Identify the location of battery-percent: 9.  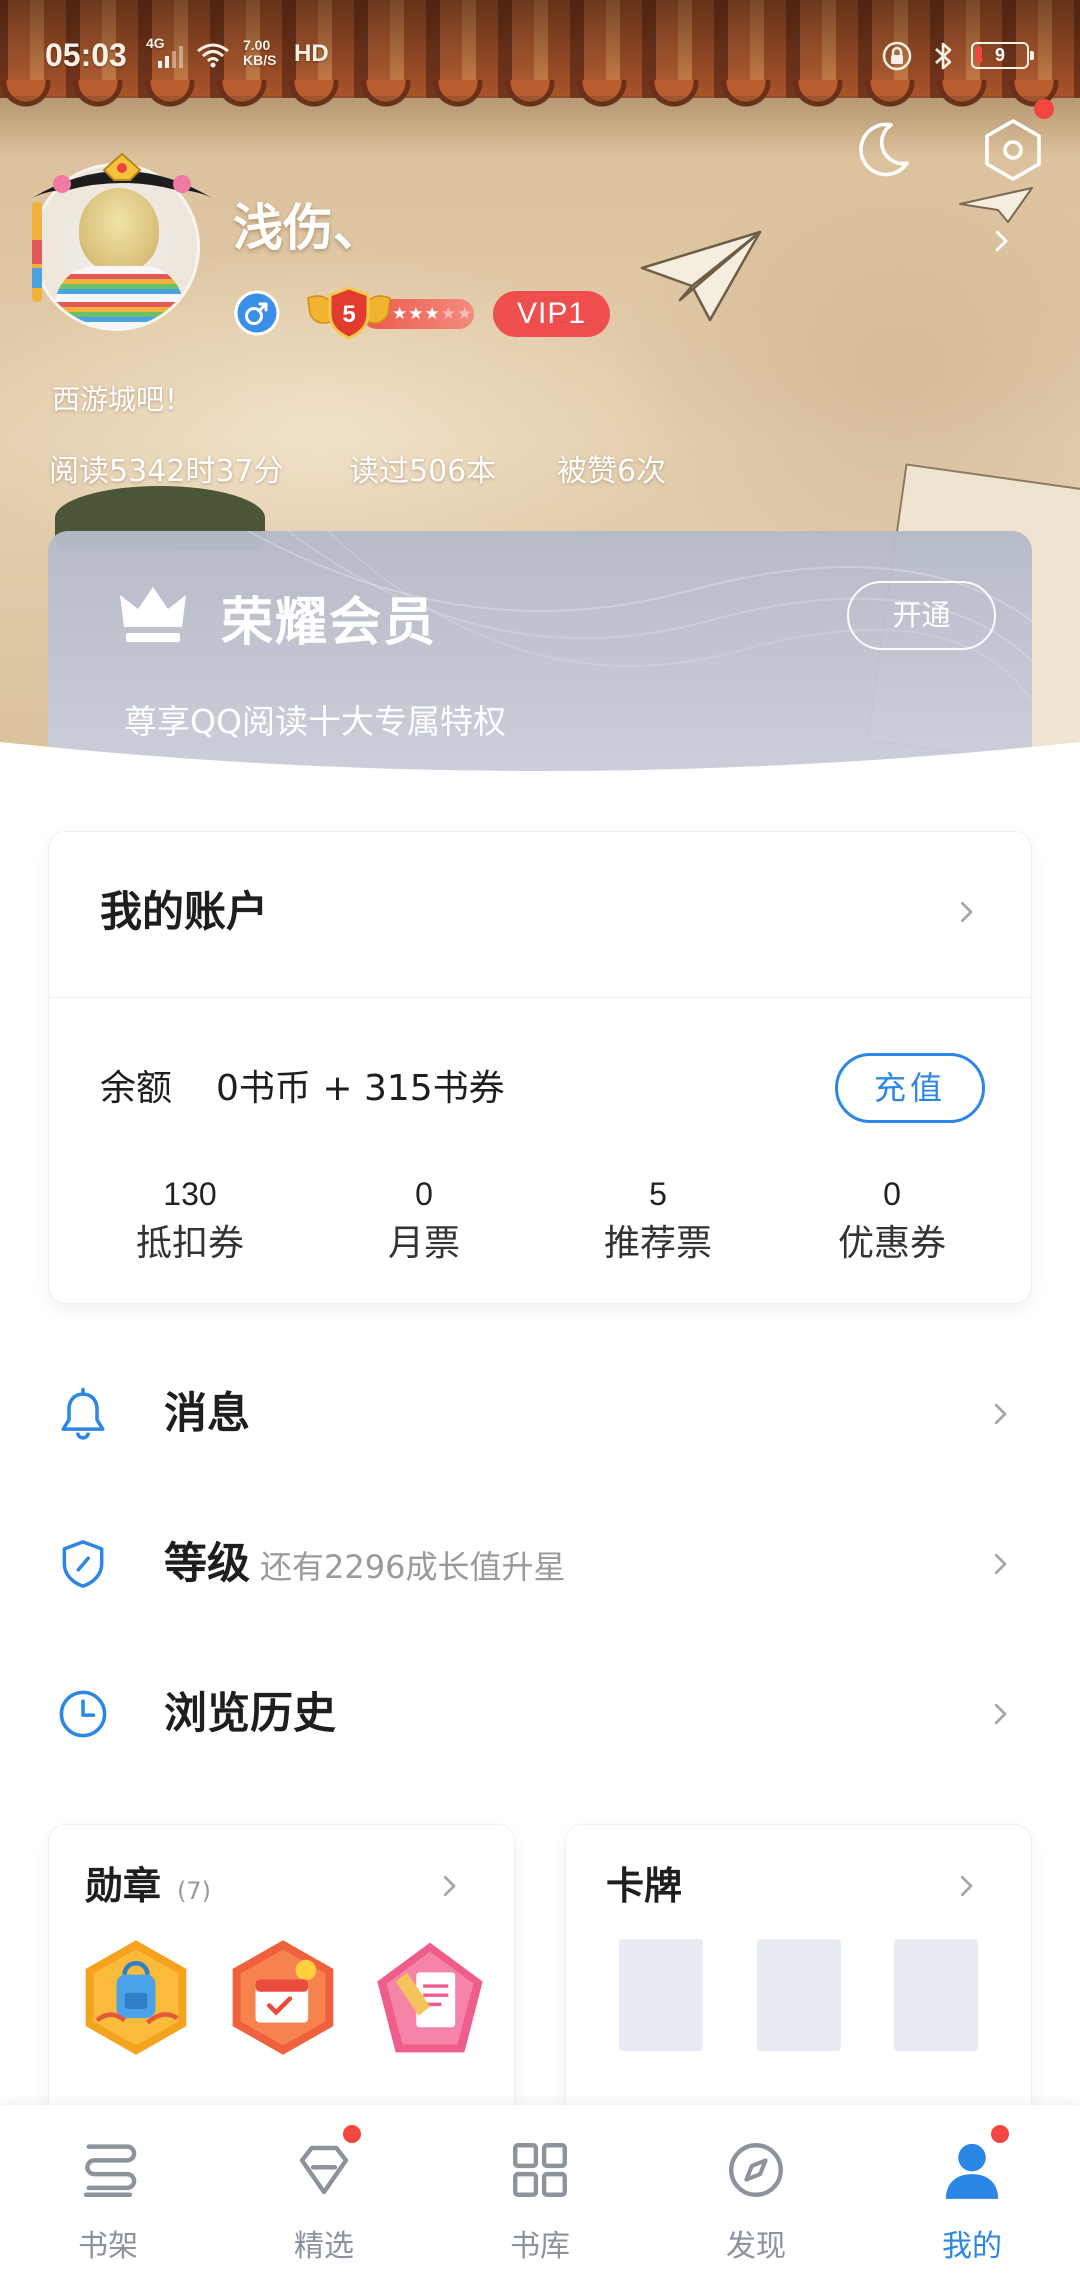
(999, 55).